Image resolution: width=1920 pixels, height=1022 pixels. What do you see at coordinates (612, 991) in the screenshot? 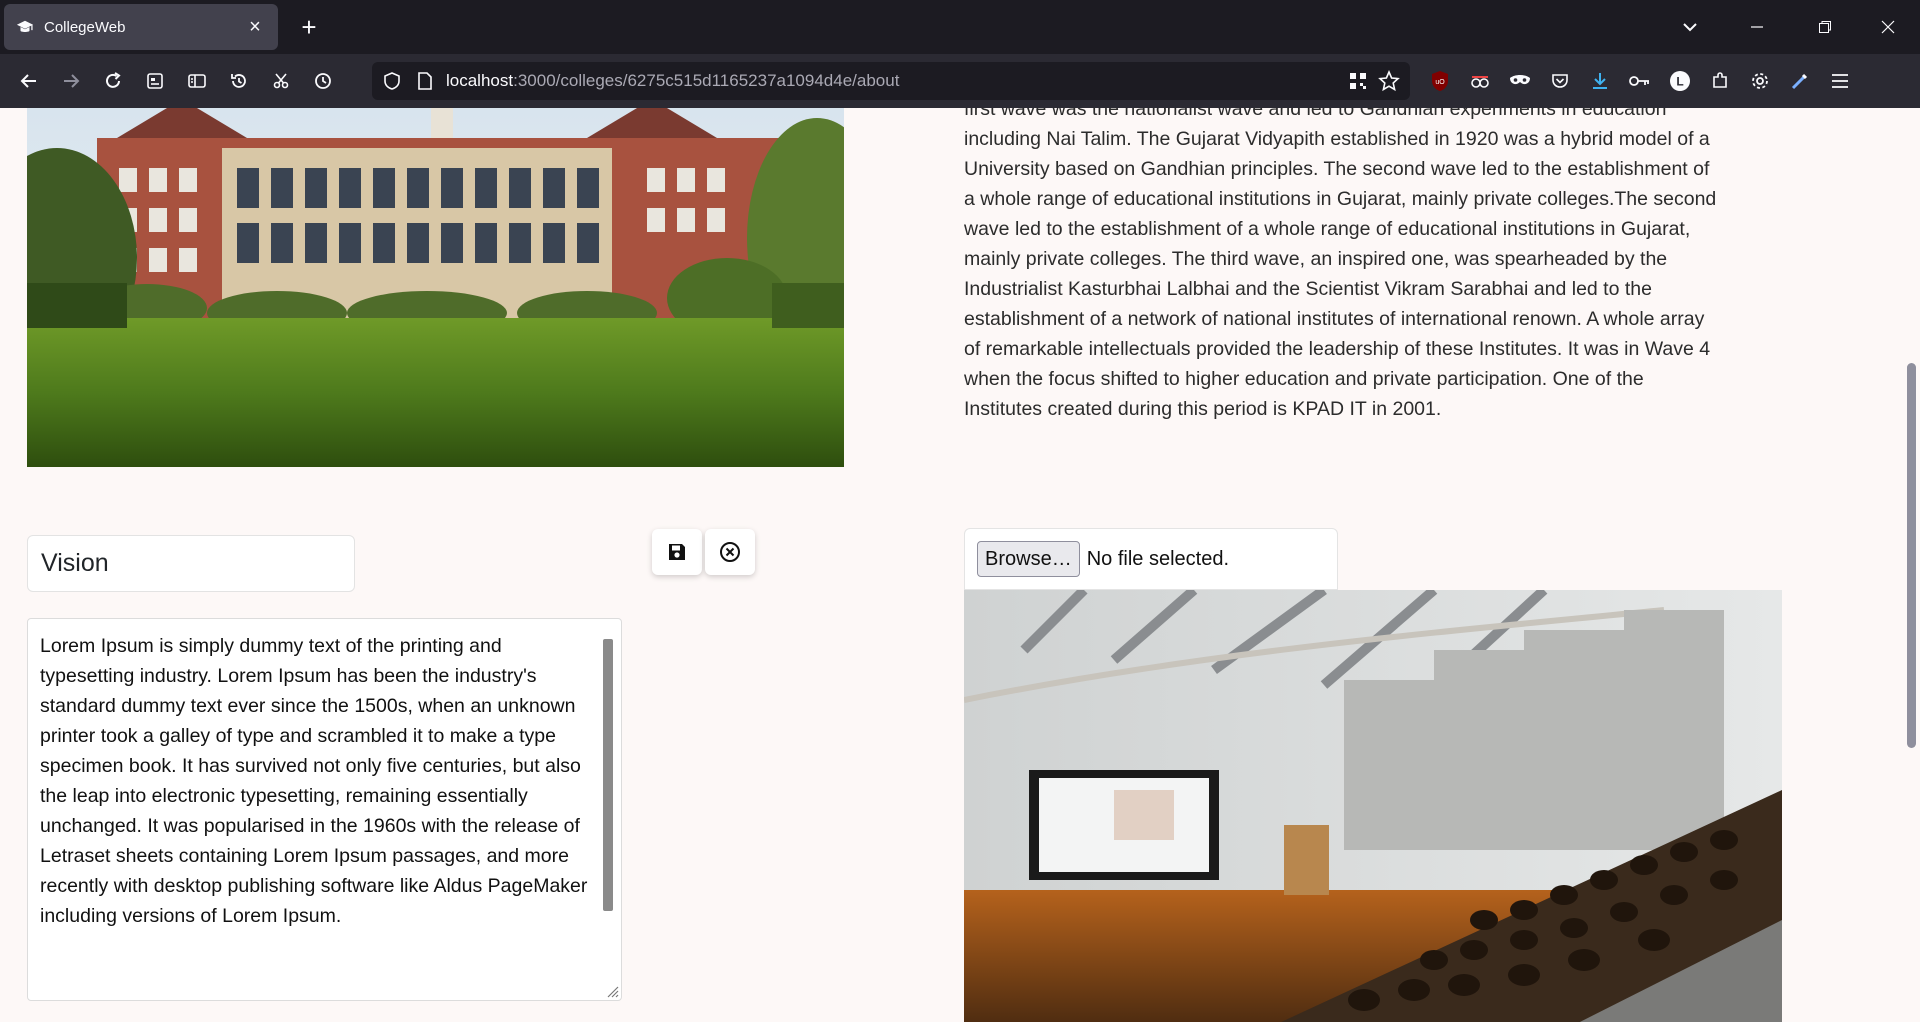
I see `resize-handle-icon` at bounding box center [612, 991].